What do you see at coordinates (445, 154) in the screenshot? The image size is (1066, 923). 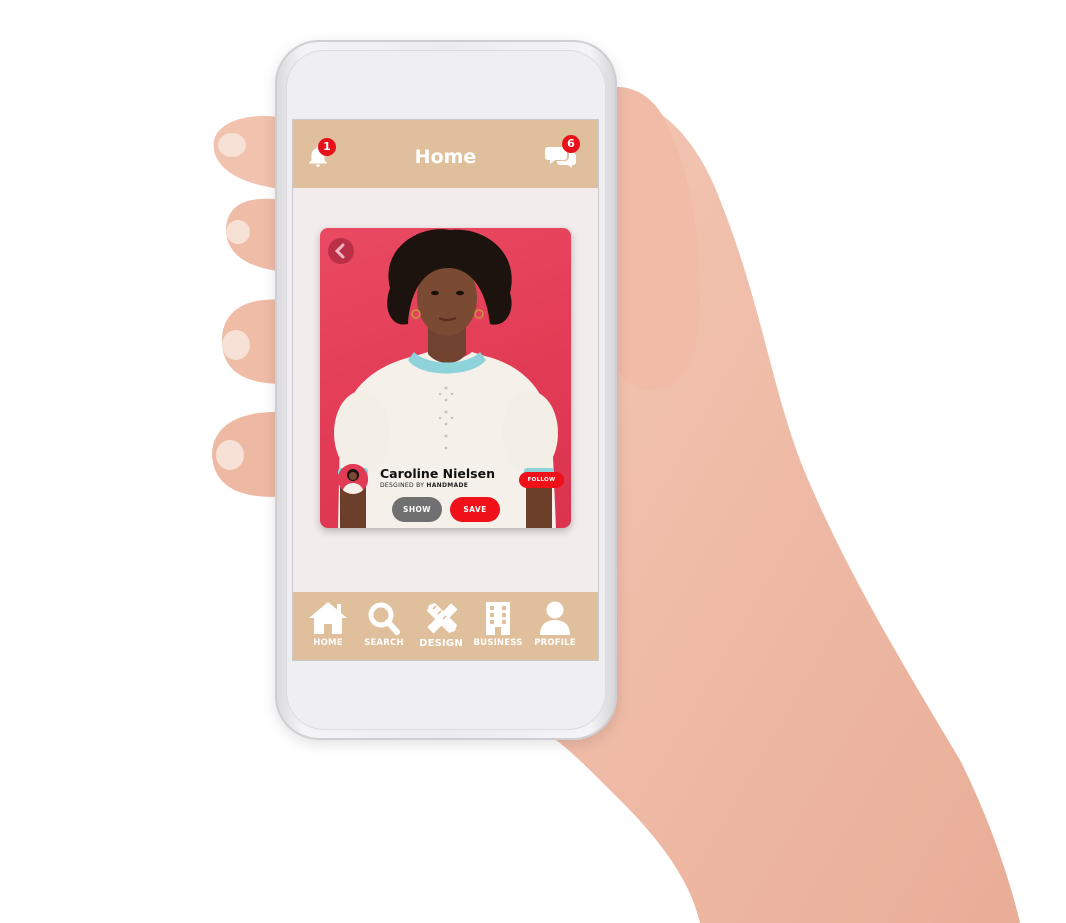 I see `top-header: 1 Home 6` at bounding box center [445, 154].